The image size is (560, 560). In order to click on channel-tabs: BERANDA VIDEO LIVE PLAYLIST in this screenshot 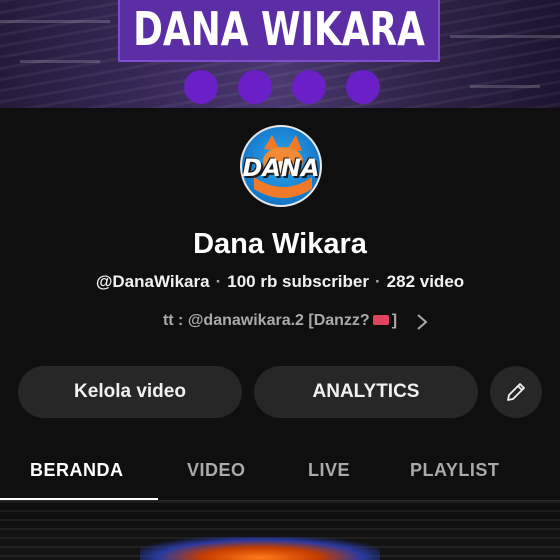, I will do `click(280, 473)`.